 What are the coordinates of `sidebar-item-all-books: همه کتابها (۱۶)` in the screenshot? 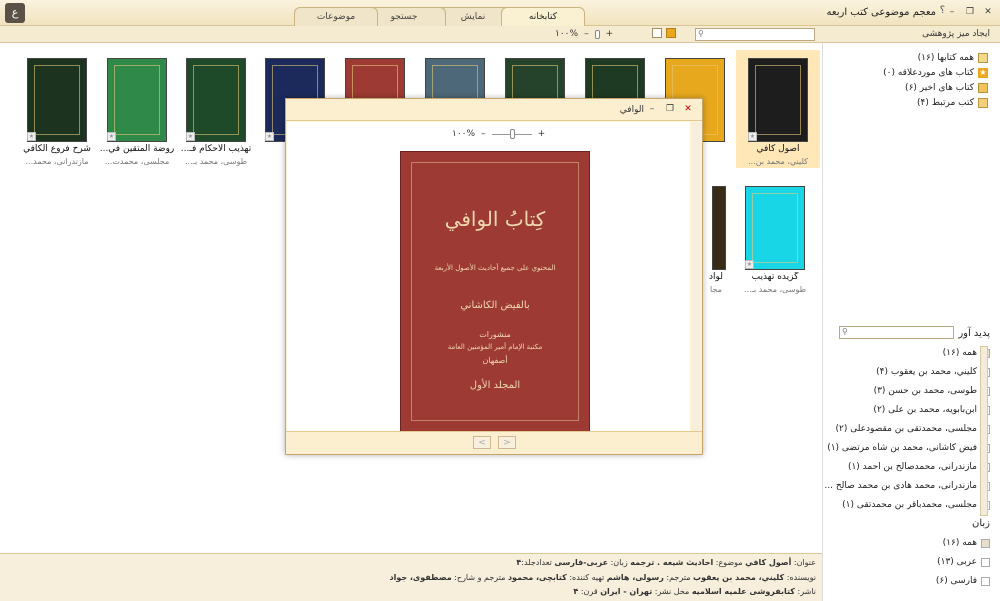 It's located at (953, 58).